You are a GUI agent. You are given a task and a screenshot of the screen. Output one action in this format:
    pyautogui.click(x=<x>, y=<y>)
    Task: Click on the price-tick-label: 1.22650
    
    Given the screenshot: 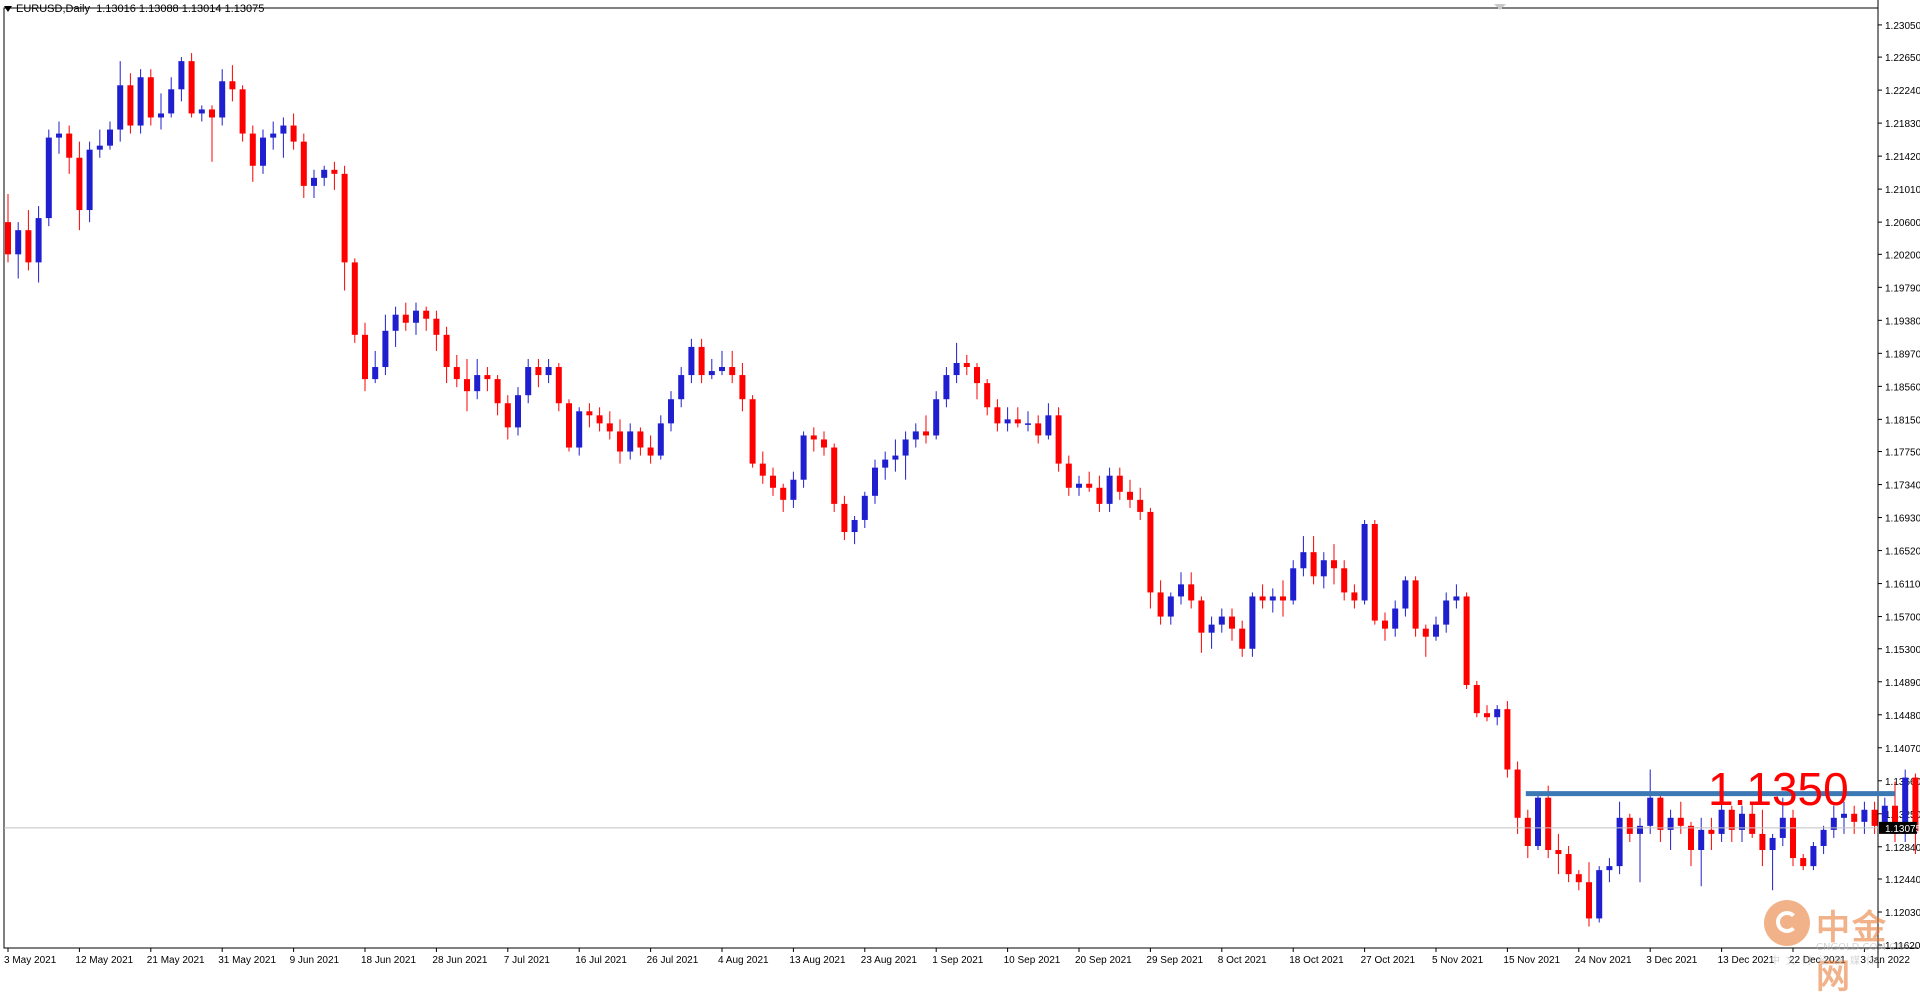 What is the action you would take?
    pyautogui.click(x=1902, y=58)
    